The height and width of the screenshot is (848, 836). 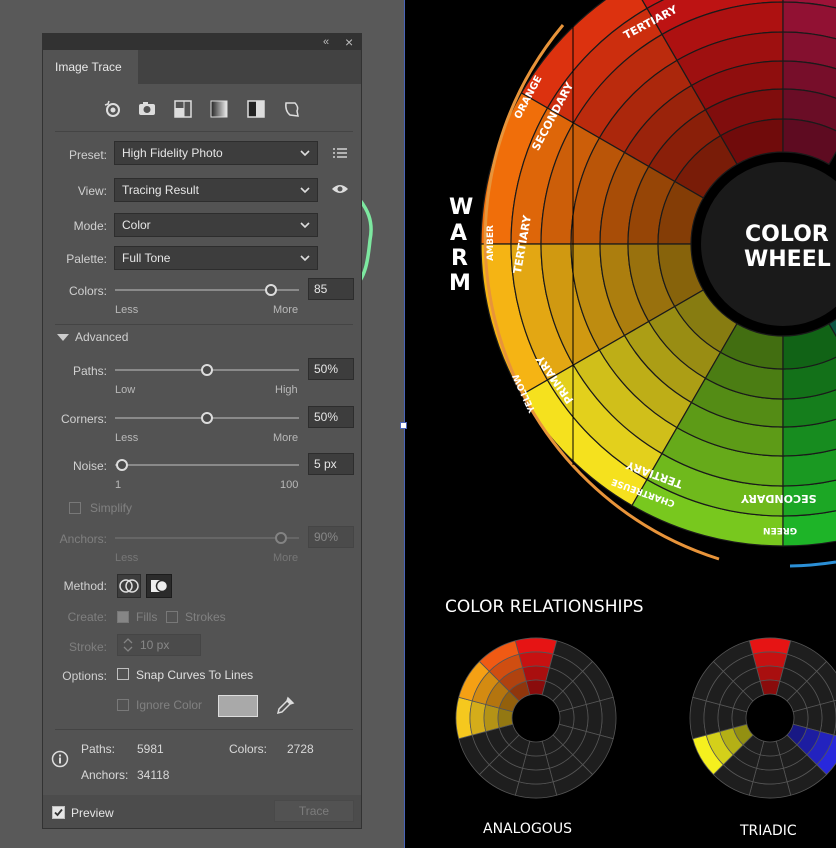 I want to click on label-green: GREEN, so click(x=780, y=530).